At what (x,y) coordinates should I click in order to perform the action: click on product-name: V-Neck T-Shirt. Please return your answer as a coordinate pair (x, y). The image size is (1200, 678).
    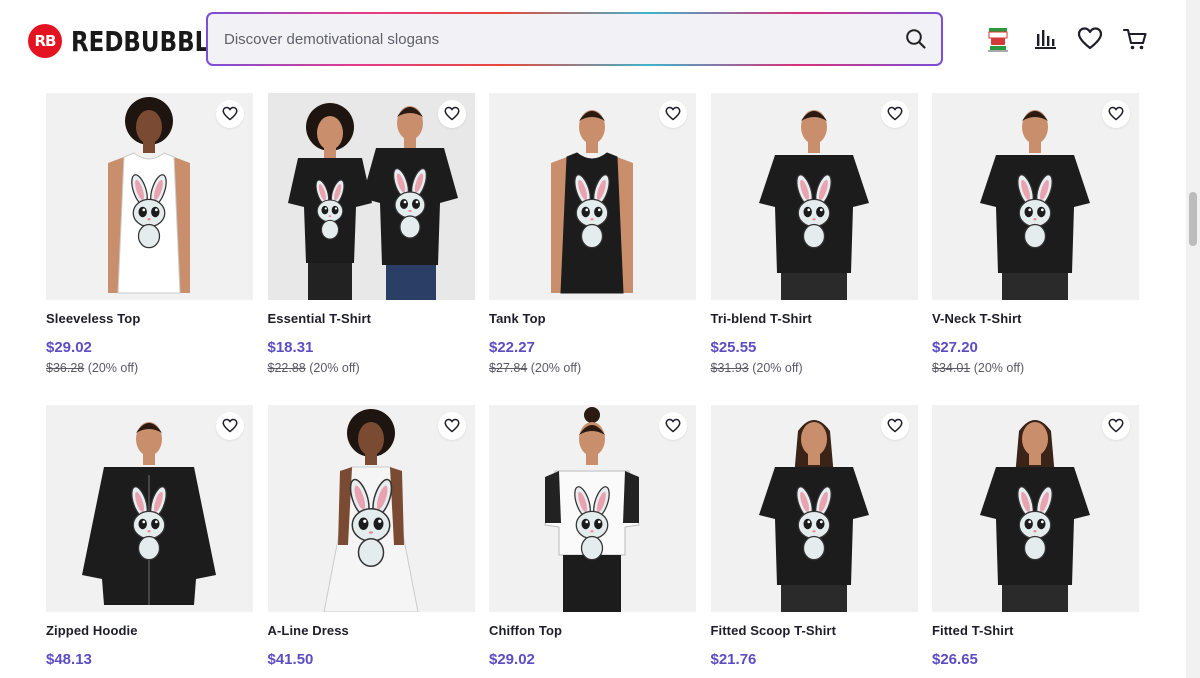
    Looking at the image, I should click on (1035, 318).